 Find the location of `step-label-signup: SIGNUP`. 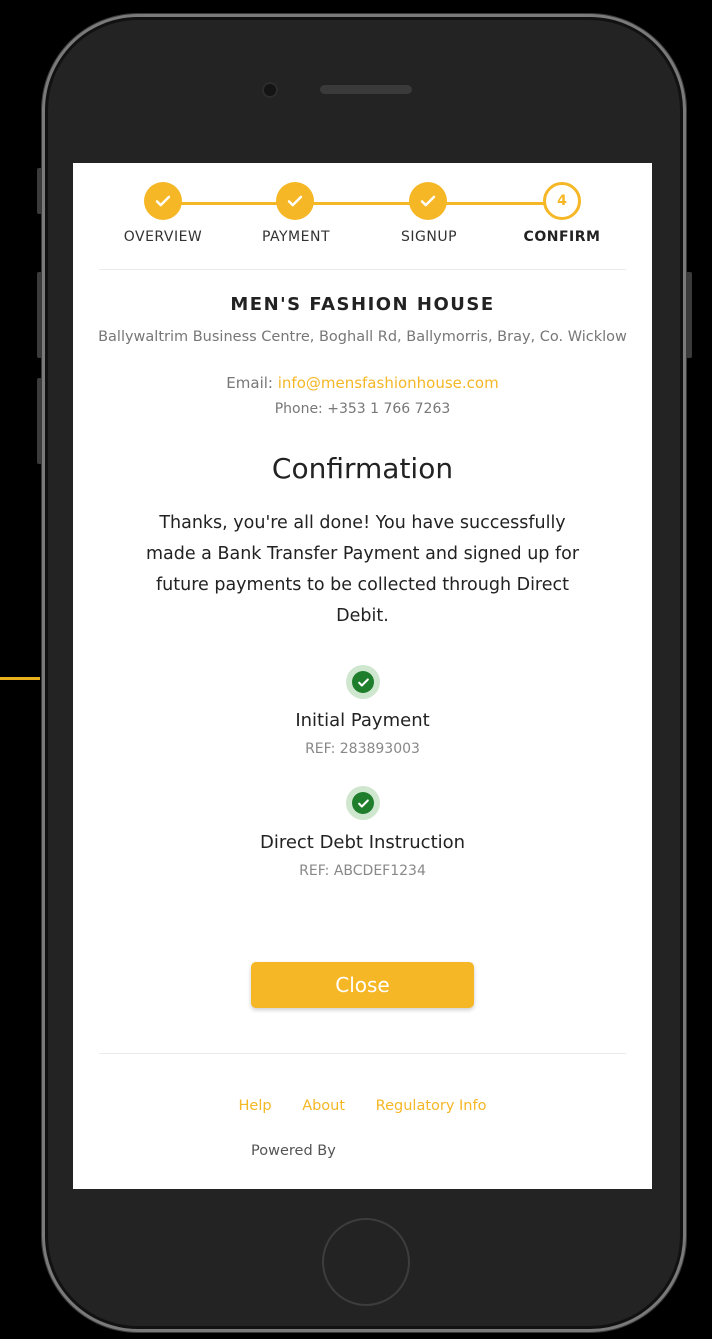

step-label-signup: SIGNUP is located at coordinates (429, 237).